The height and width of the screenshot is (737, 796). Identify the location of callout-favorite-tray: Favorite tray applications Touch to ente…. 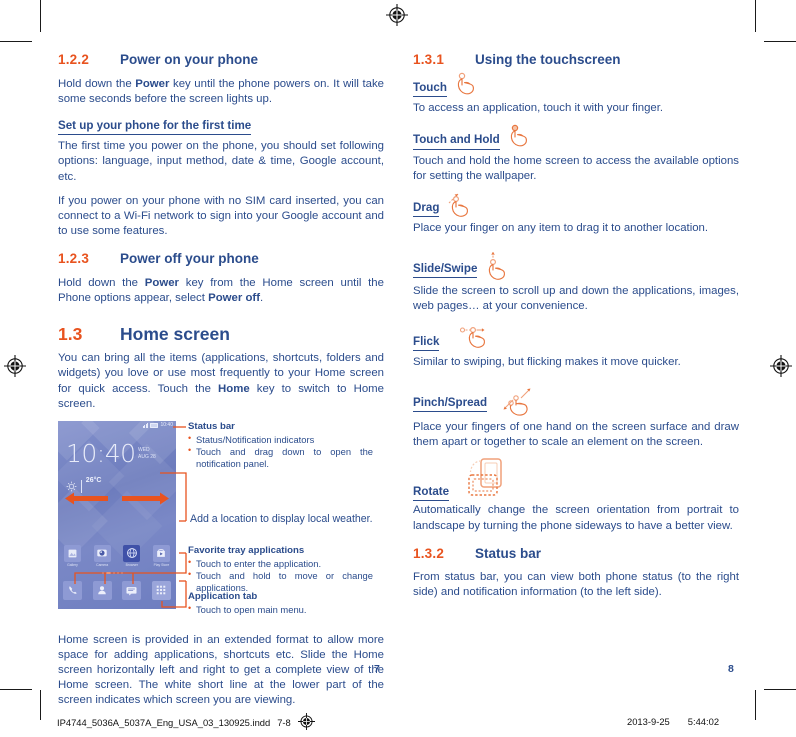
(280, 569).